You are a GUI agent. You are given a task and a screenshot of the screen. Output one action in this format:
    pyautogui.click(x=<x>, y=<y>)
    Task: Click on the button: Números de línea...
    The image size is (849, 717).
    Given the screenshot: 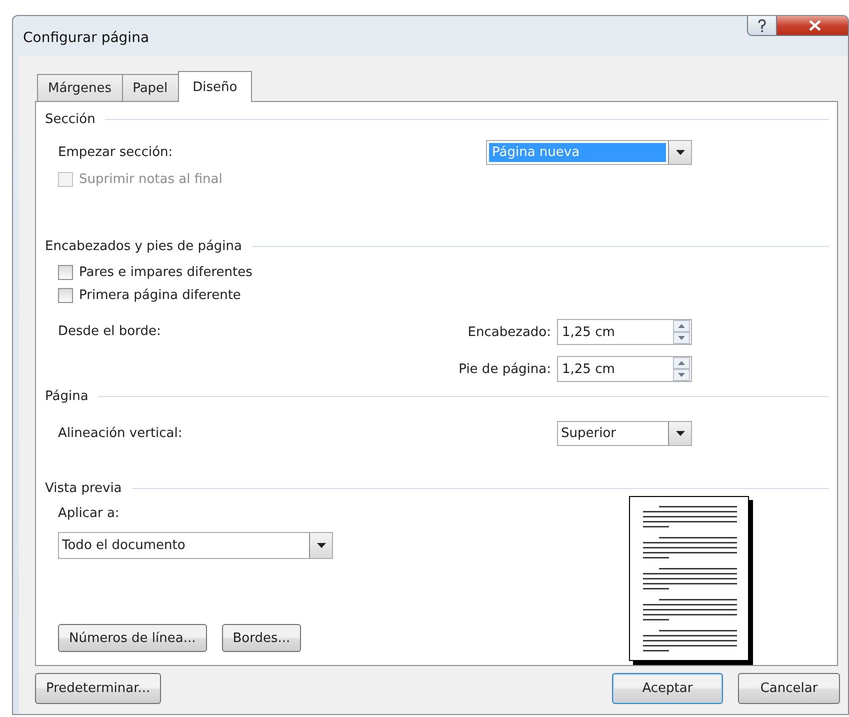 What is the action you would take?
    pyautogui.click(x=132, y=638)
    